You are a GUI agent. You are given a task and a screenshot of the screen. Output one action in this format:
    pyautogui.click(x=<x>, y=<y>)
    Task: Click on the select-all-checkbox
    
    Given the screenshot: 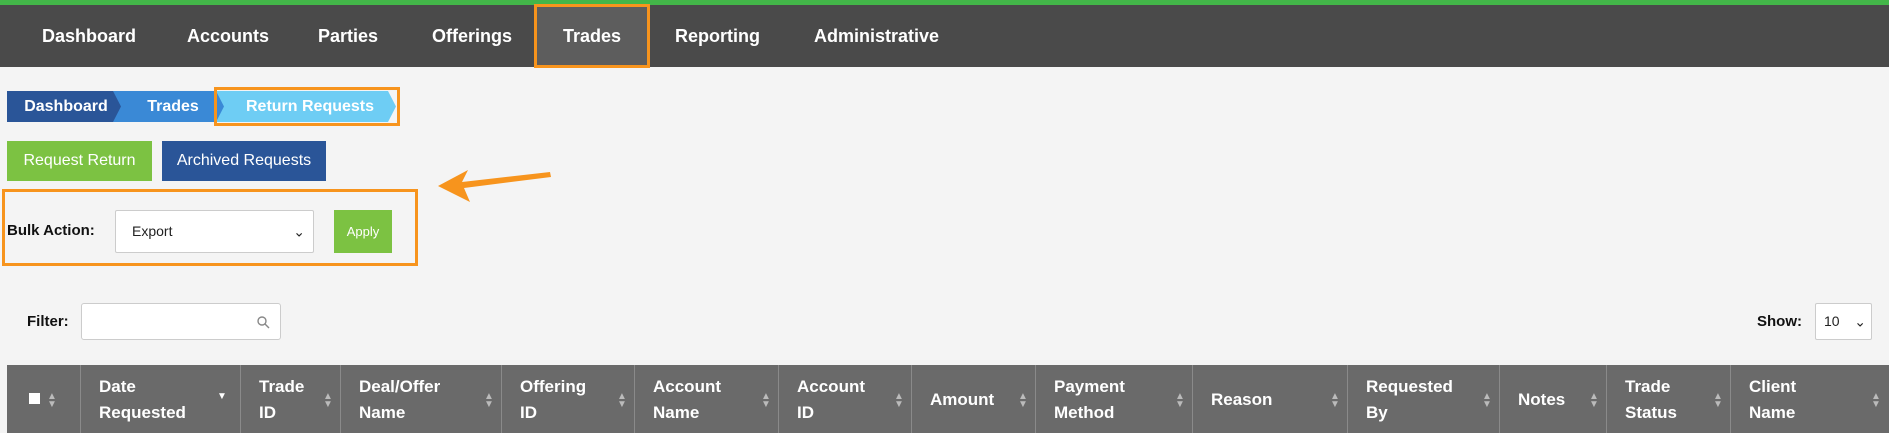 What is the action you would take?
    pyautogui.click(x=34, y=398)
    